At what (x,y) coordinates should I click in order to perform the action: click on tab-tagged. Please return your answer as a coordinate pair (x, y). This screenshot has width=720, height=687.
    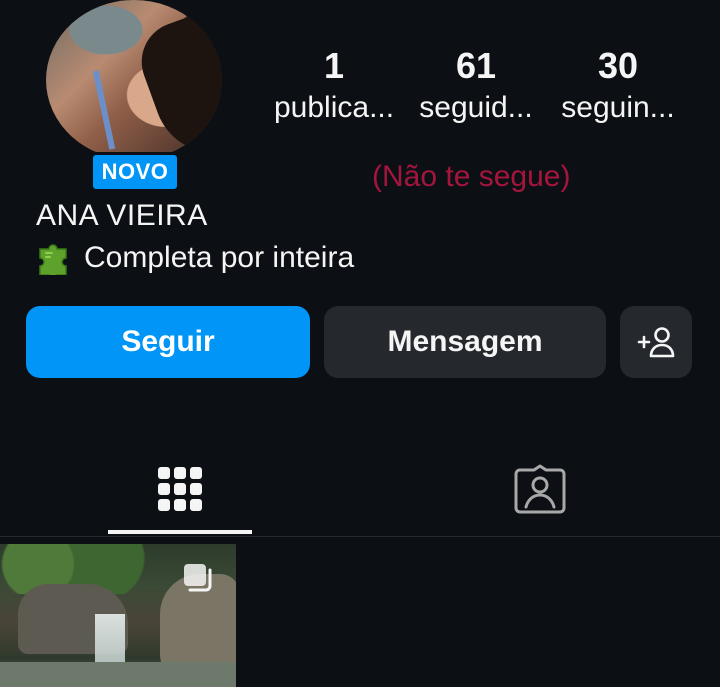
    Looking at the image, I should click on (540, 489).